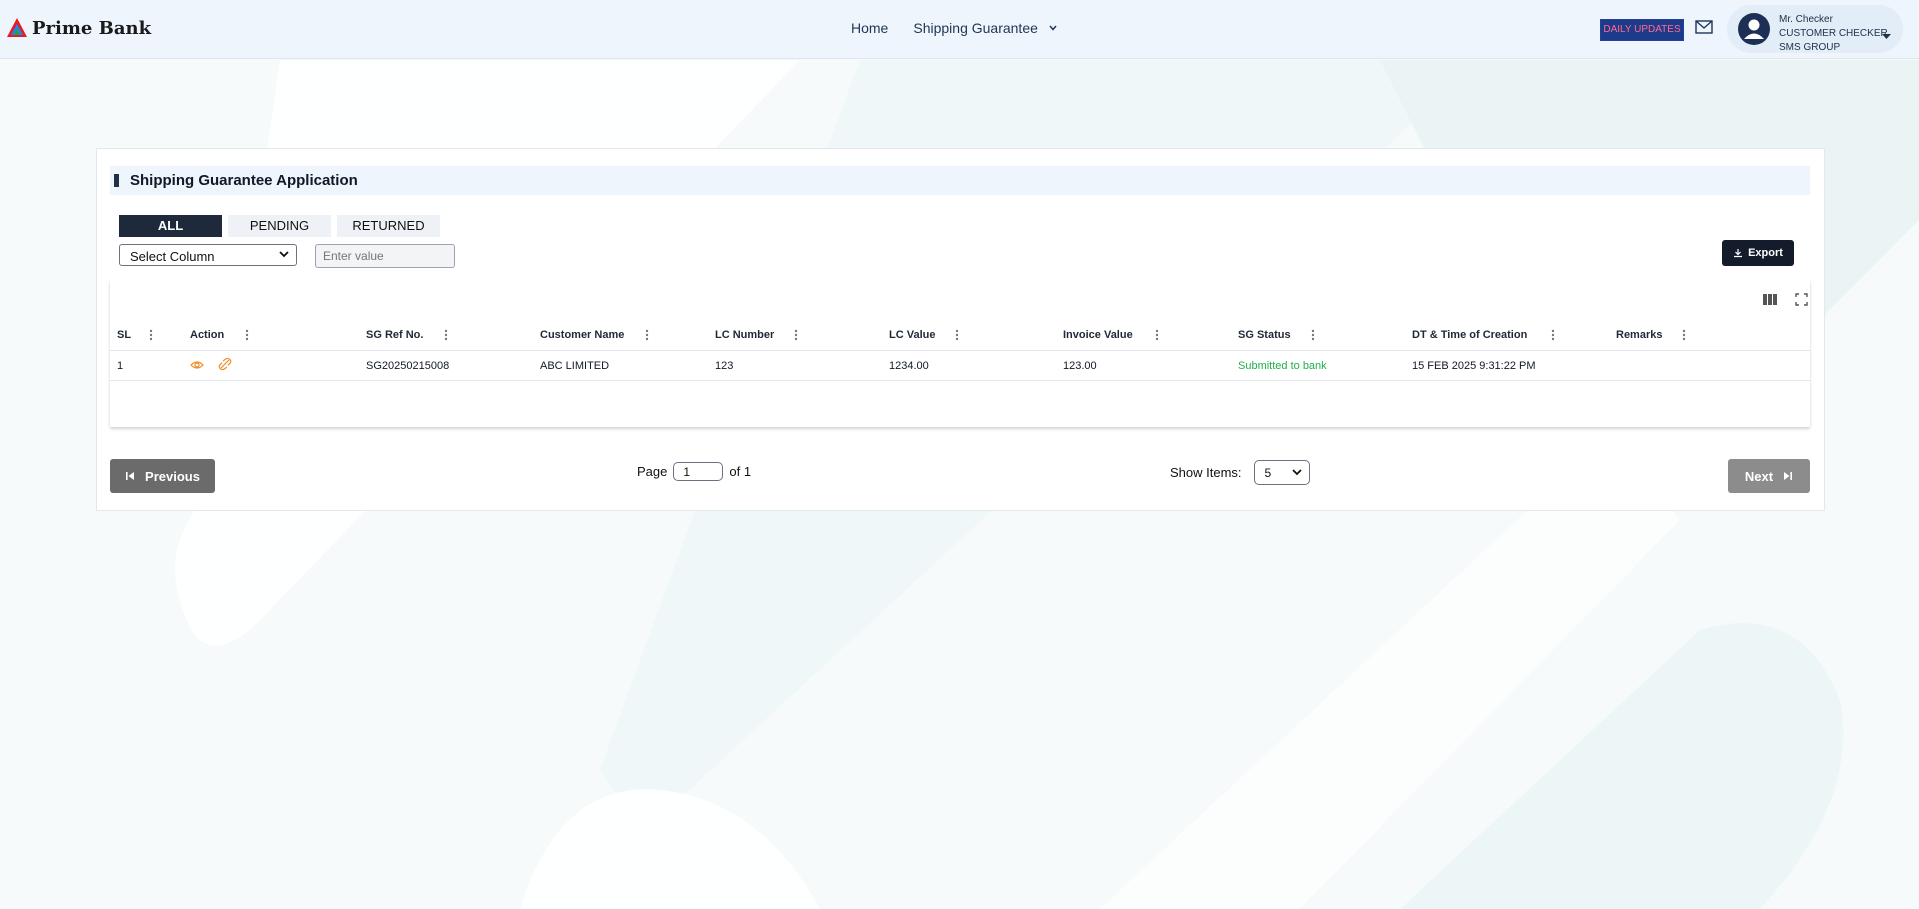 The height and width of the screenshot is (909, 1919). Describe the element at coordinates (207, 335) in the screenshot. I see `column-header-action: Action` at that location.